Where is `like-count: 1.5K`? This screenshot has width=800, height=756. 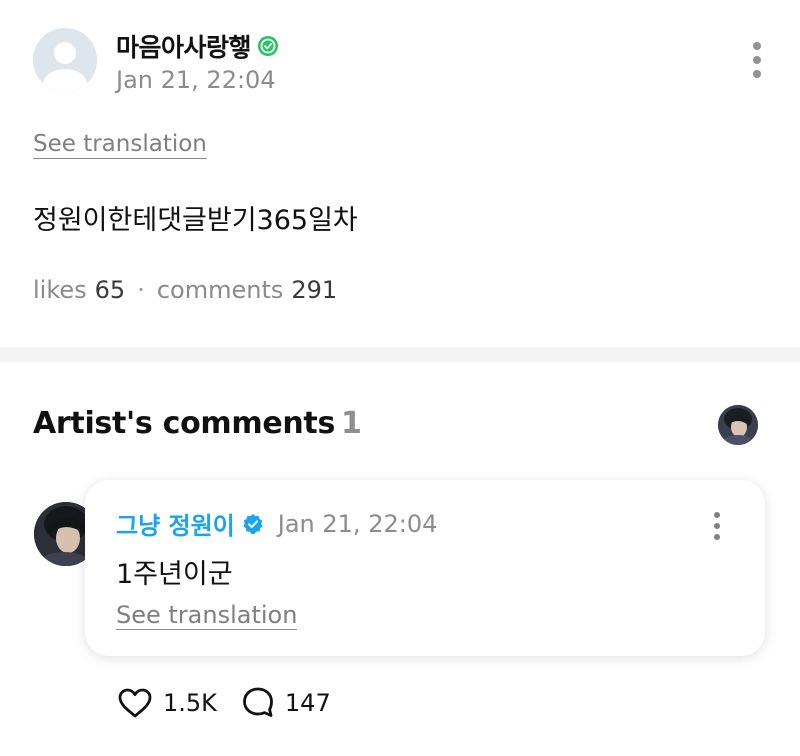 like-count: 1.5K is located at coordinates (190, 703).